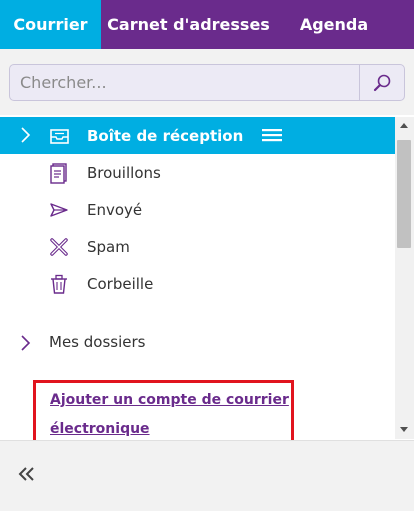 The image size is (414, 511). What do you see at coordinates (59, 210) in the screenshot?
I see `sent-icon` at bounding box center [59, 210].